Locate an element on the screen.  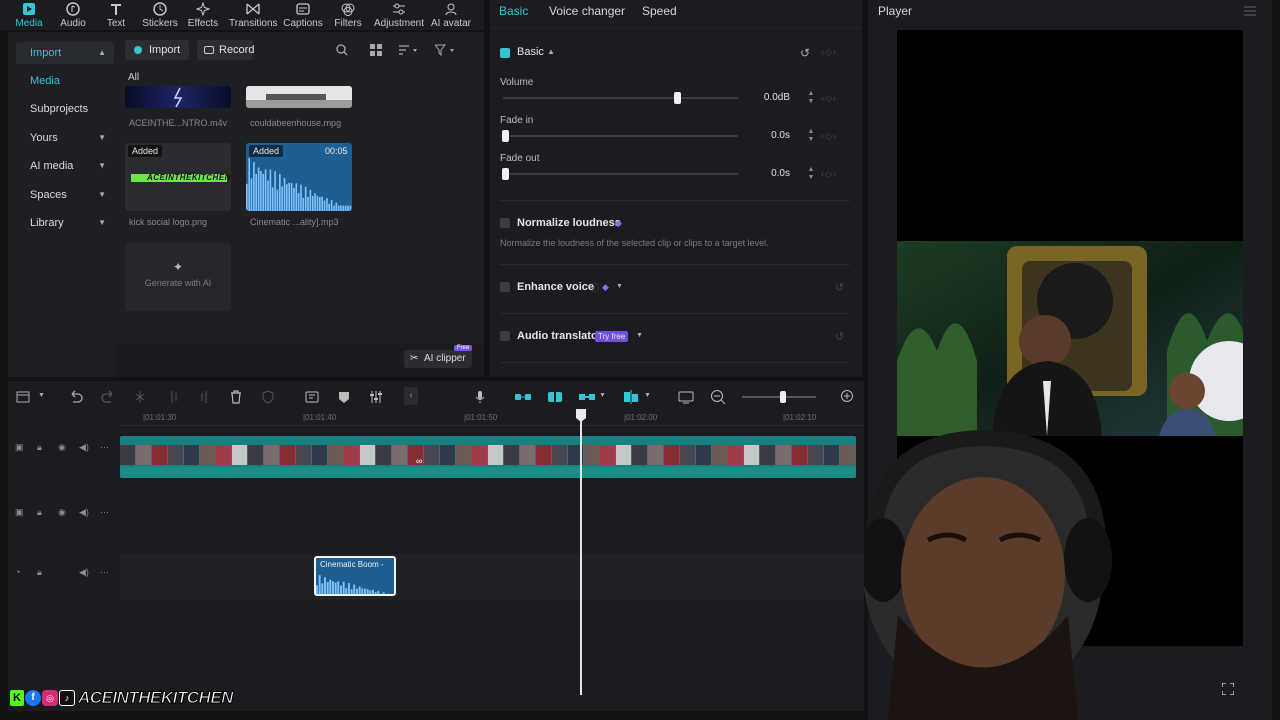
tab-audio: Audio is located at coordinates (73, 15).